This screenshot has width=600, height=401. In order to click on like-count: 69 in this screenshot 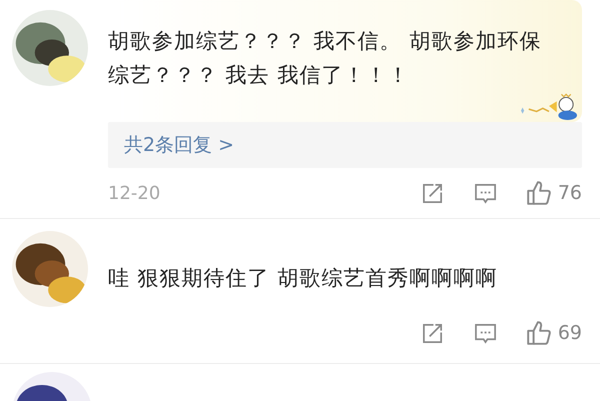, I will do `click(570, 333)`.